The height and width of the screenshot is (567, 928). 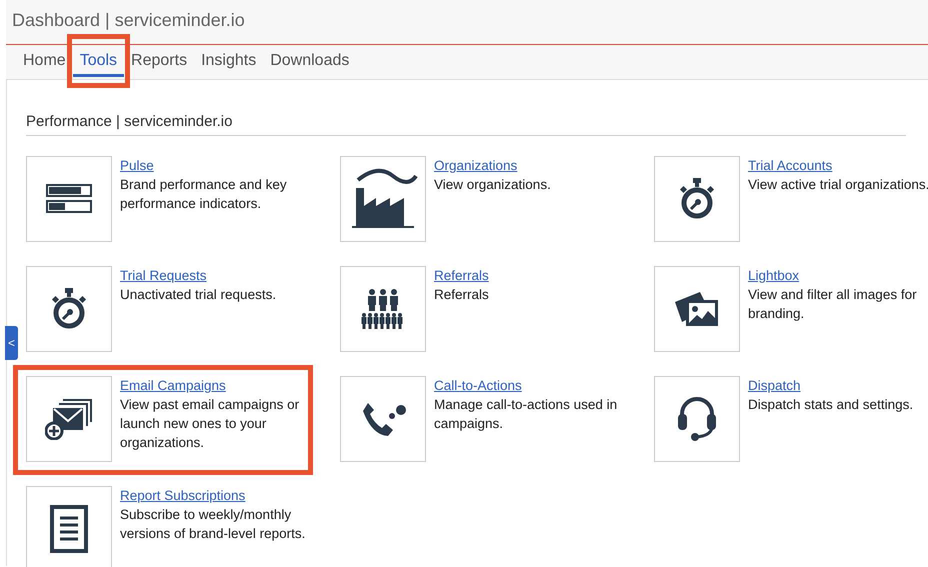 I want to click on nav-tab: Reports, so click(x=159, y=61).